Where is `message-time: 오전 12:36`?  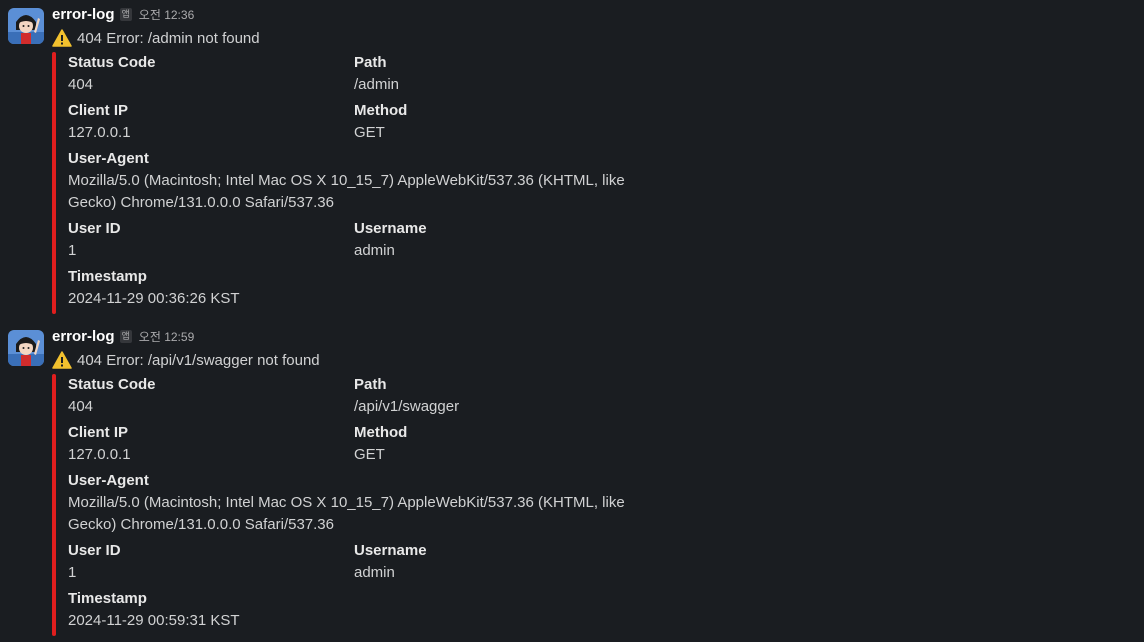 message-time: 오전 12:36 is located at coordinates (166, 14).